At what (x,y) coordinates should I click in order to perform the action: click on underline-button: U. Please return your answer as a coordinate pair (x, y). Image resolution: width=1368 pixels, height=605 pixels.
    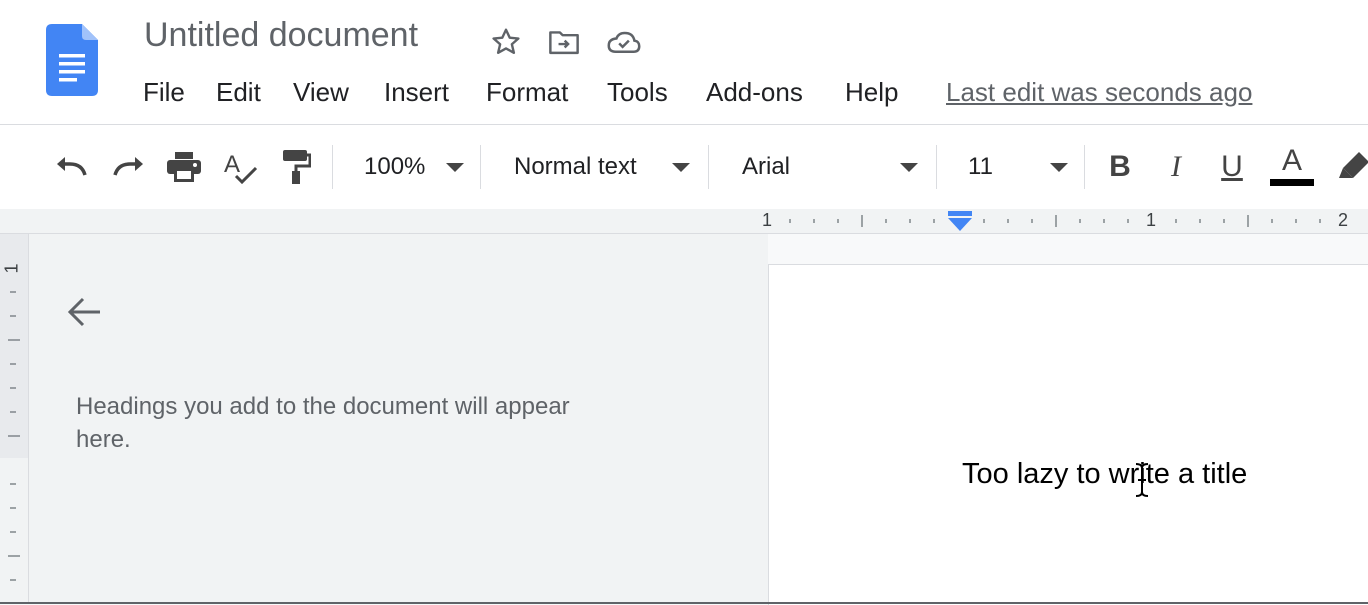
    Looking at the image, I should click on (1232, 167).